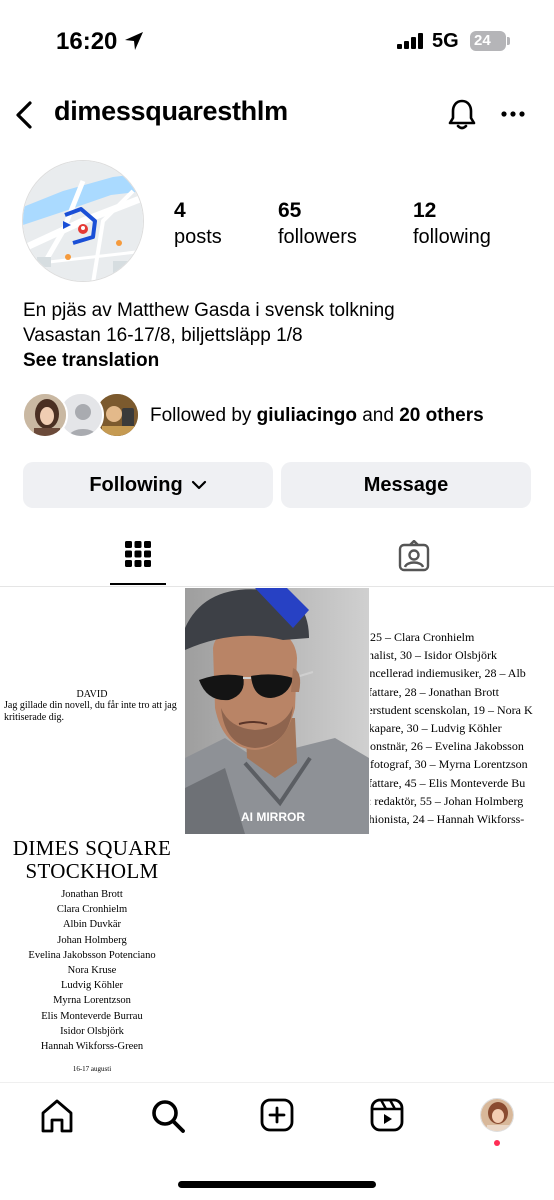  What do you see at coordinates (317, 237) in the screenshot?
I see `followers-label: followers` at bounding box center [317, 237].